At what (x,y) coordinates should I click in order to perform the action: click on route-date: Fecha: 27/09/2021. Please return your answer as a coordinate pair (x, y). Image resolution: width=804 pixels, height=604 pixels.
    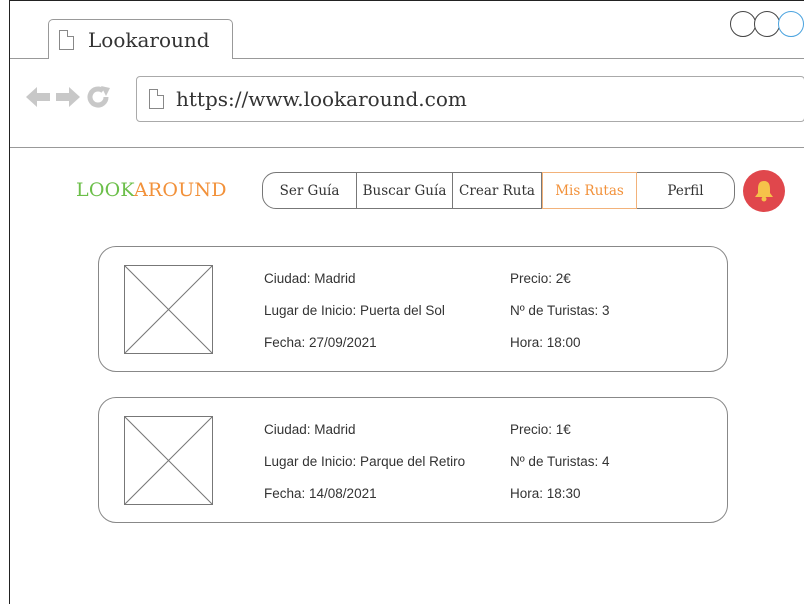
    Looking at the image, I should click on (320, 342).